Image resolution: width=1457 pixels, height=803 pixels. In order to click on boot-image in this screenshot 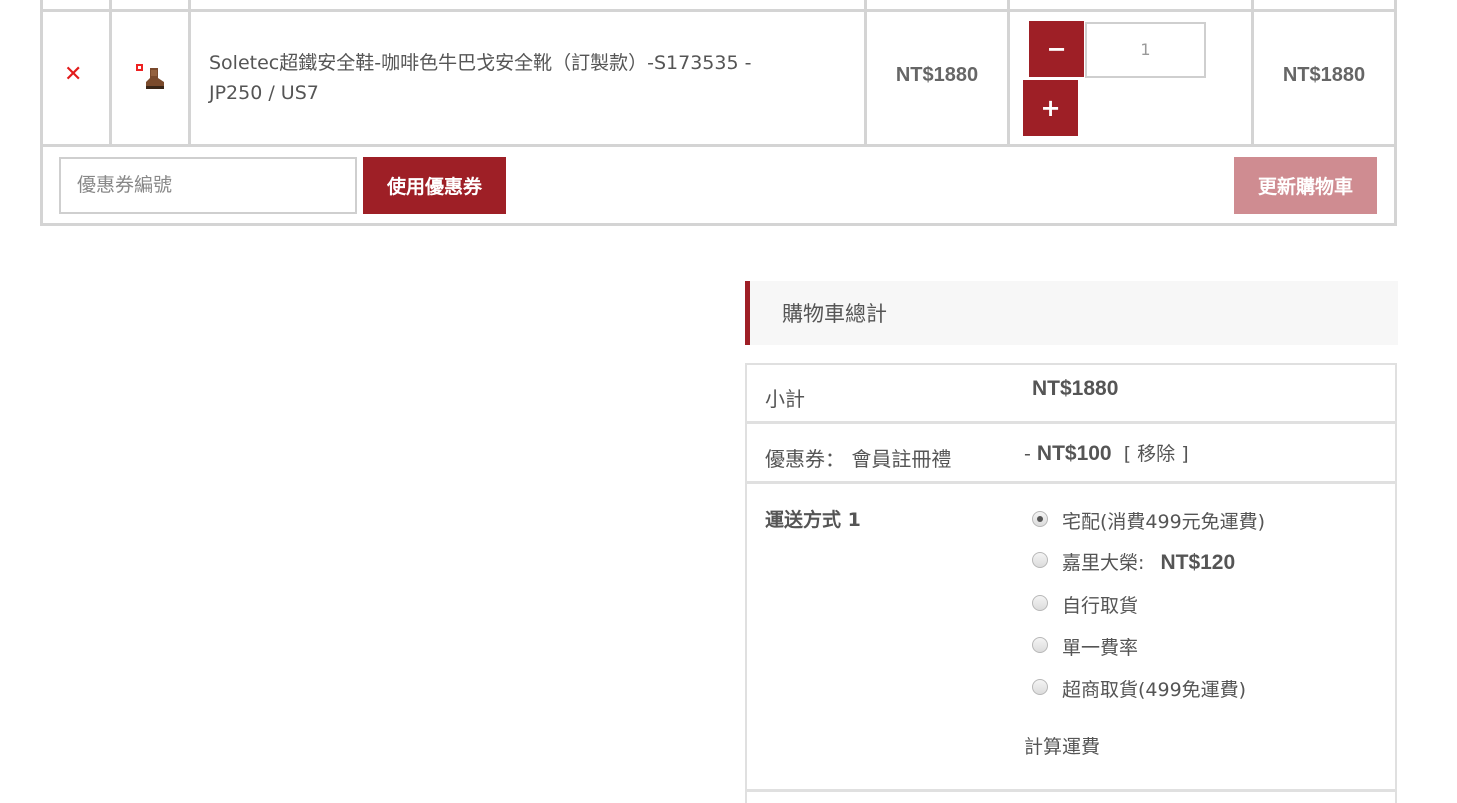, I will do `click(150, 76)`.